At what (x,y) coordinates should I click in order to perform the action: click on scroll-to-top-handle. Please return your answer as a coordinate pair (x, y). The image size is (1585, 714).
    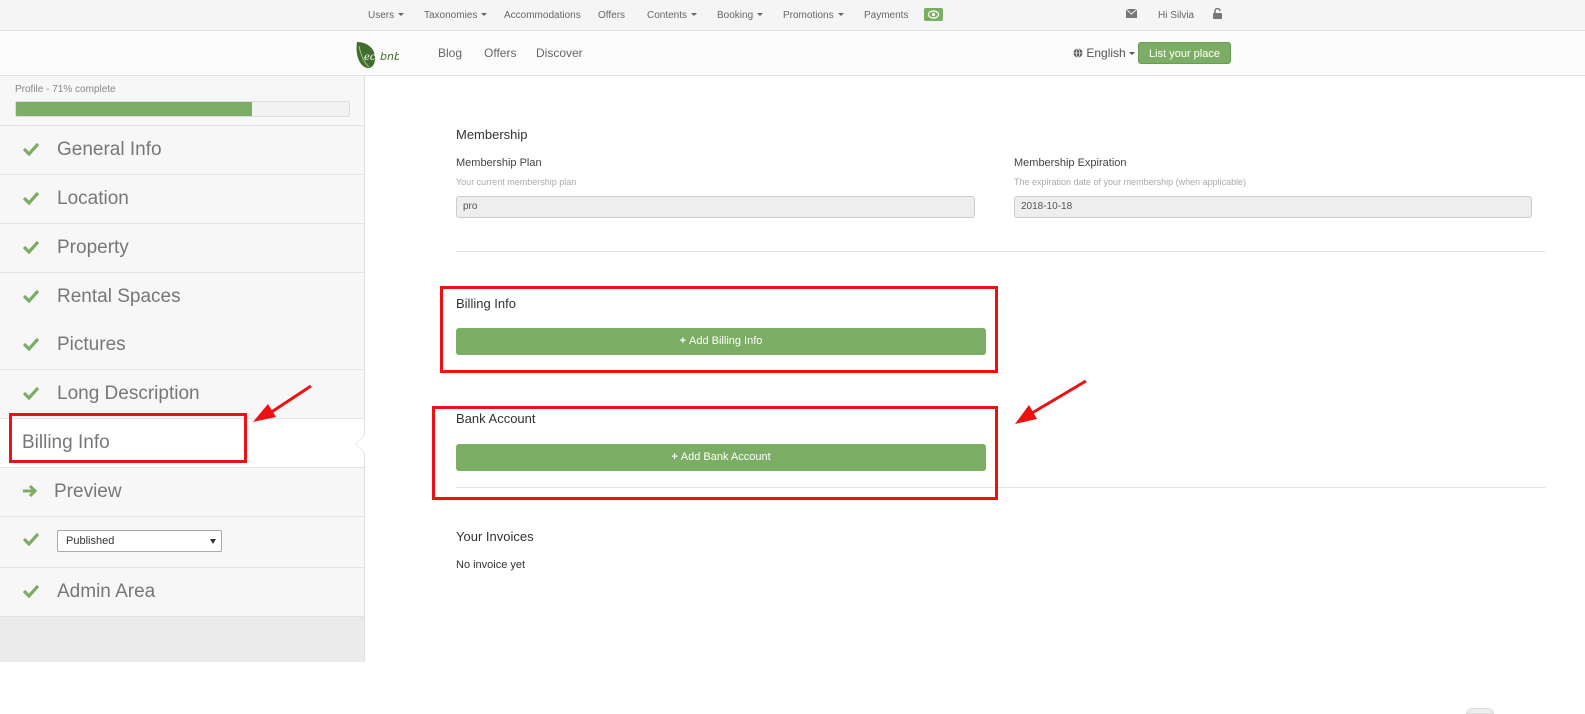
    Looking at the image, I should click on (1480, 711).